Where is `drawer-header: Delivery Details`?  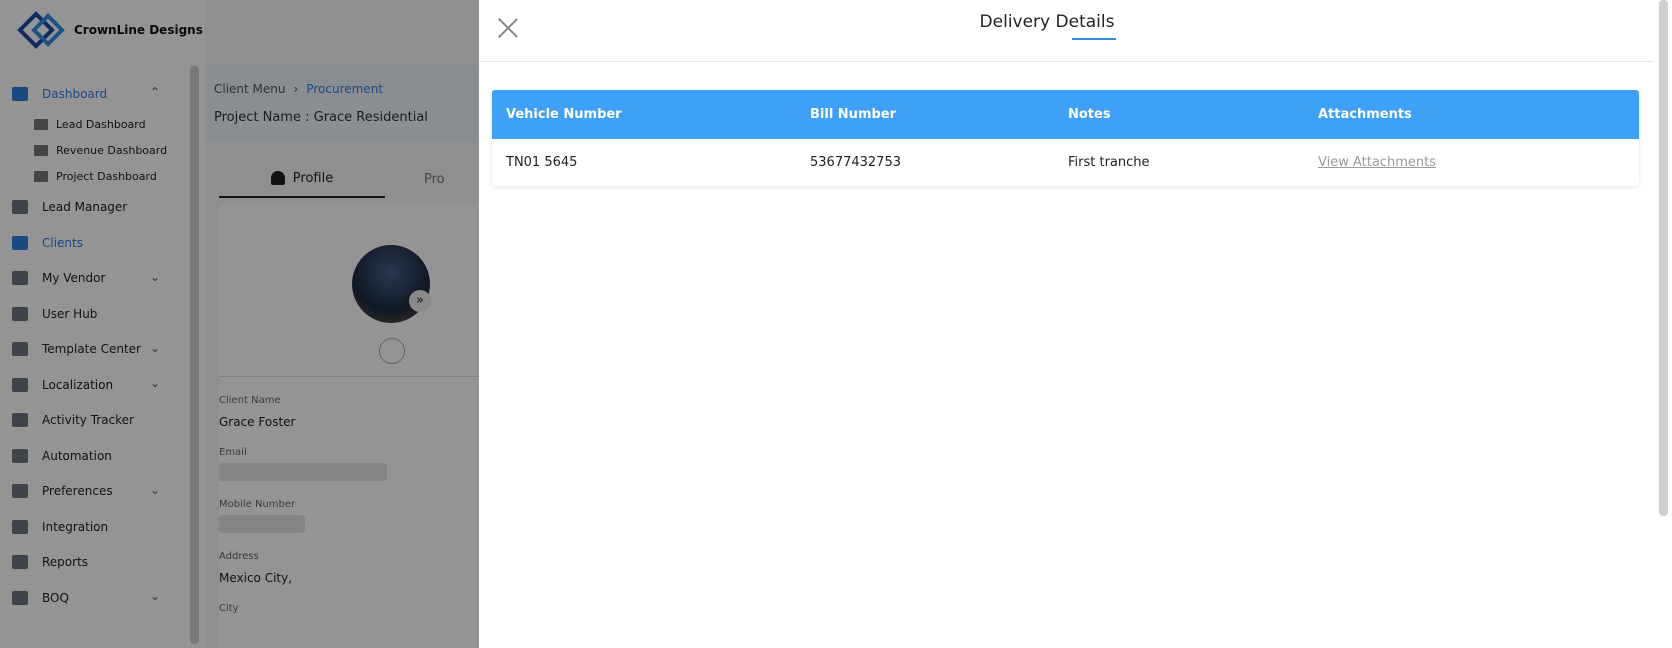 drawer-header: Delivery Details is located at coordinates (1066, 31).